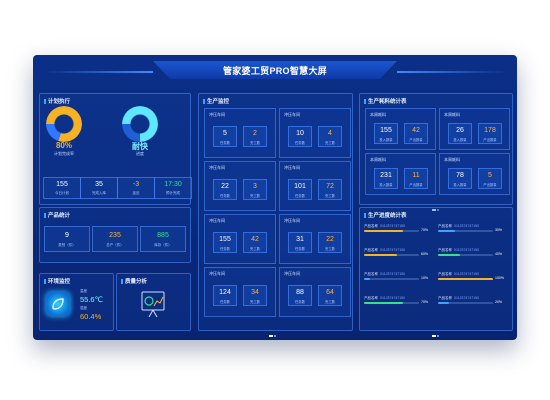 The height and width of the screenshot is (400, 550). Describe the element at coordinates (173, 193) in the screenshot. I see `plan-stat-label: 预计完成` at that location.